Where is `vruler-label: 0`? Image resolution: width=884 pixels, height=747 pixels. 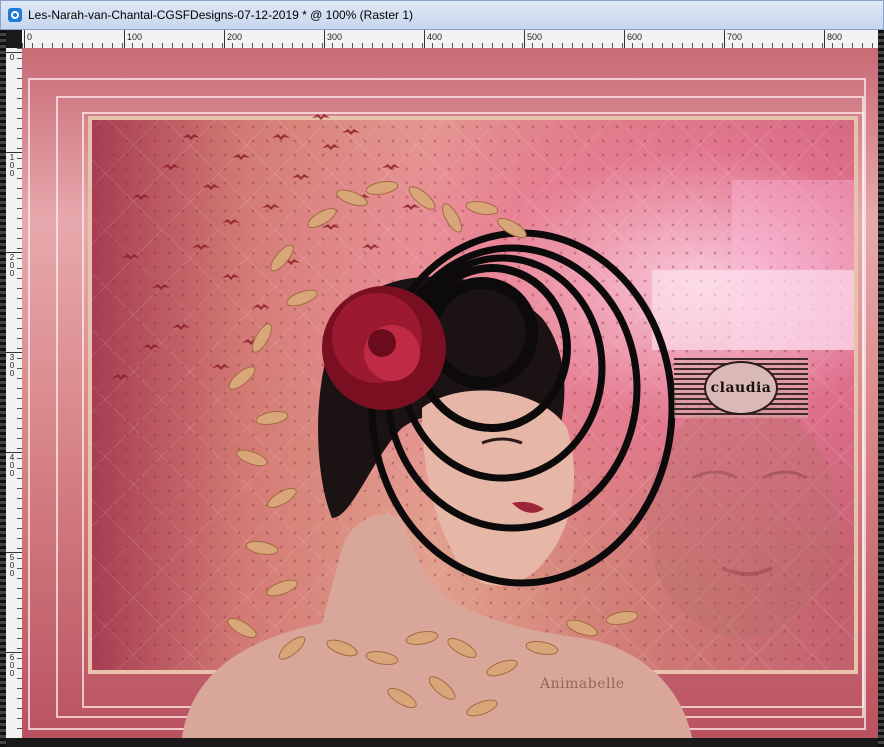 vruler-label: 0 is located at coordinates (12, 57).